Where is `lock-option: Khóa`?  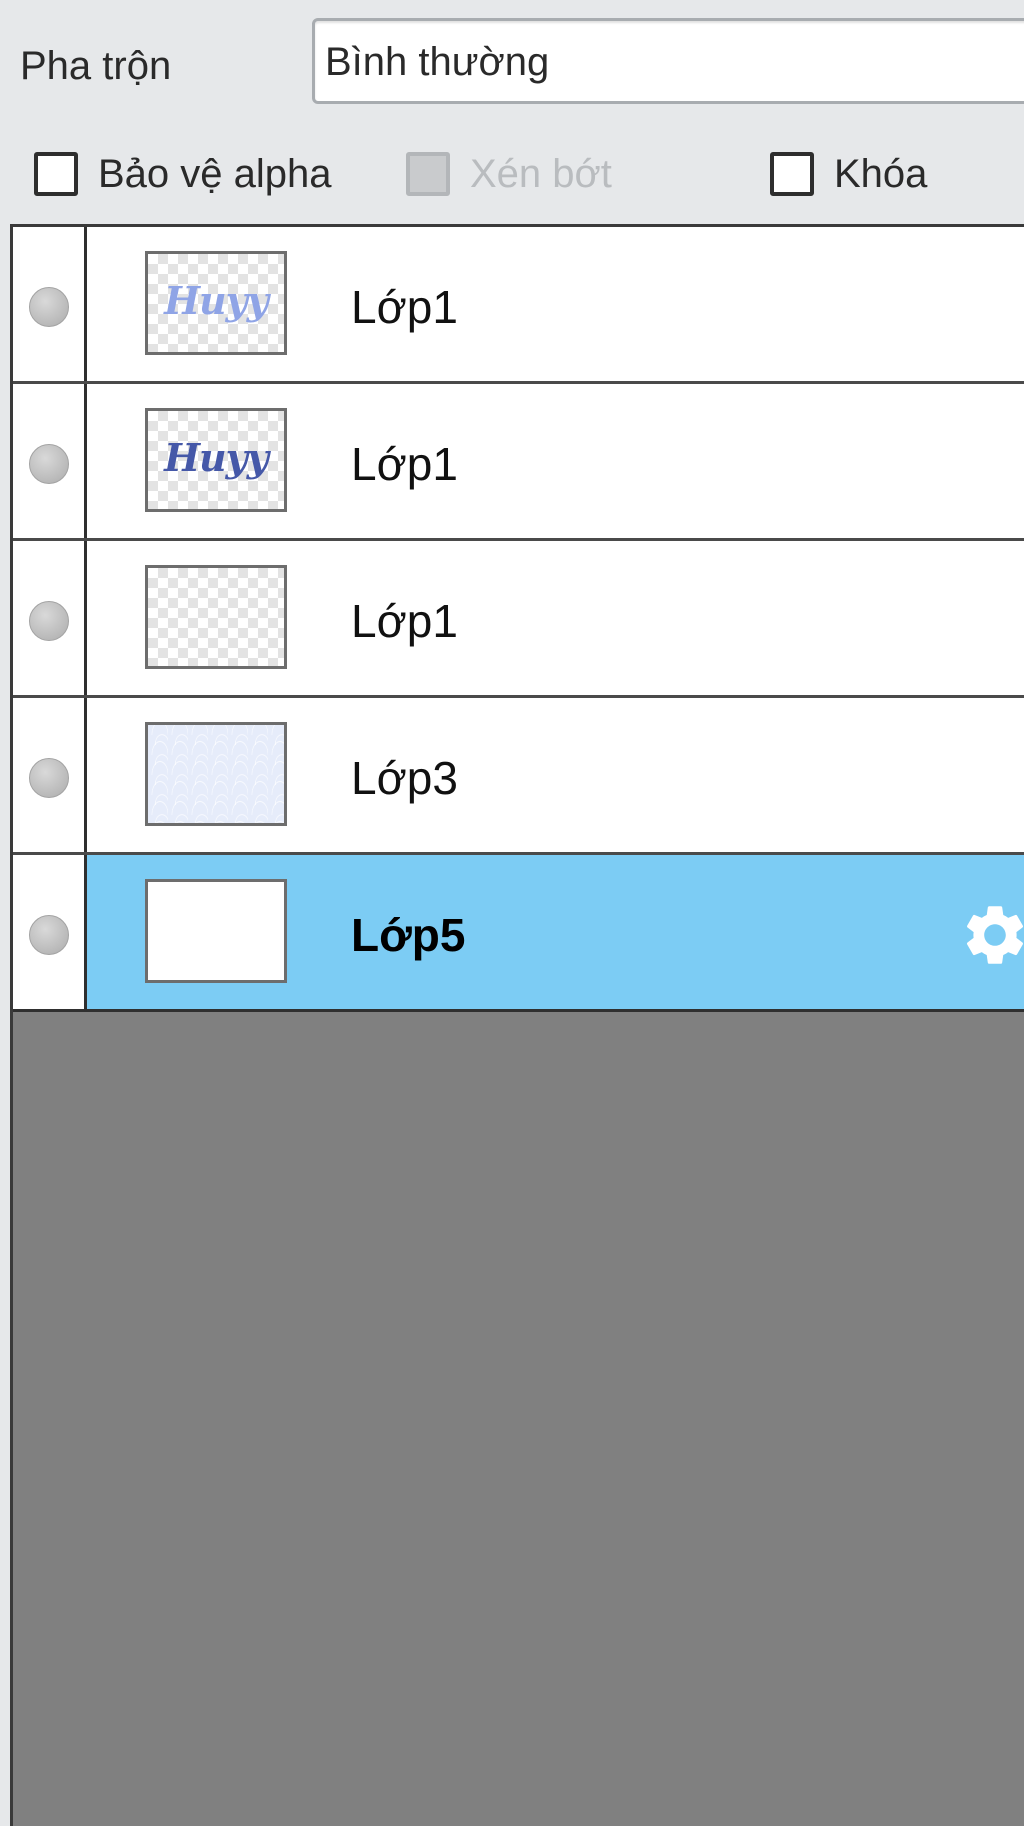
lock-option: Khóa is located at coordinates (848, 174).